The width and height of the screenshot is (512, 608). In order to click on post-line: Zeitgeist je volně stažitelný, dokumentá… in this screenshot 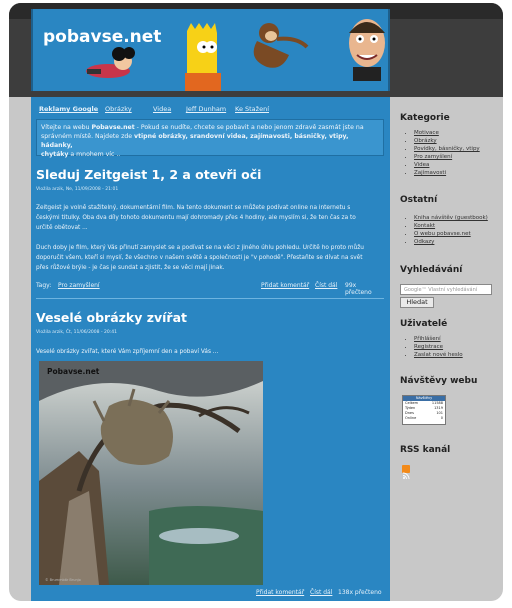, I will do `click(193, 208)`.